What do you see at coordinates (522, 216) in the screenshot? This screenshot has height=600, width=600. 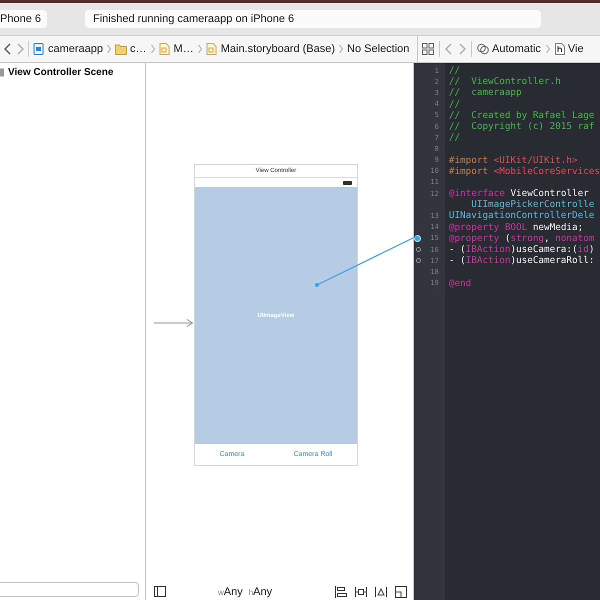 I see `code-line: UINavigationControllerDele` at bounding box center [522, 216].